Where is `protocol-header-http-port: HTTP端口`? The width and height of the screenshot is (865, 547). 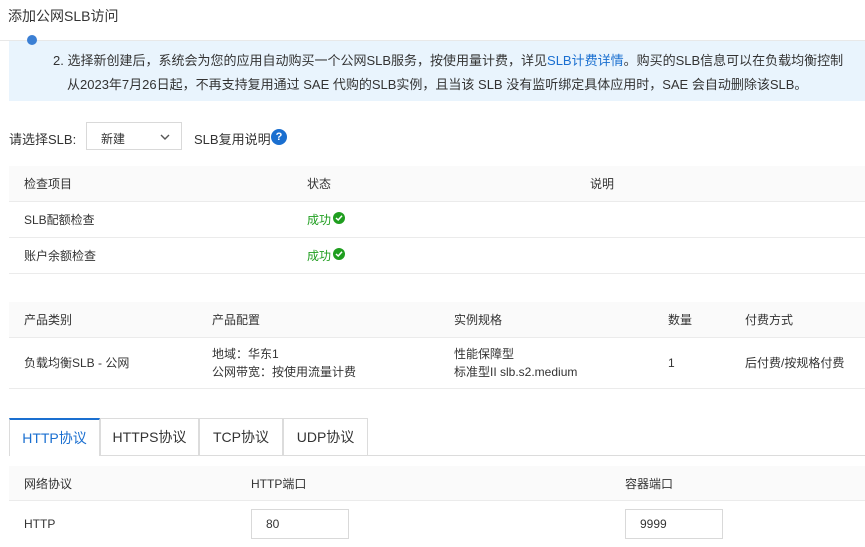
protocol-header-http-port: HTTP端口 is located at coordinates (423, 483).